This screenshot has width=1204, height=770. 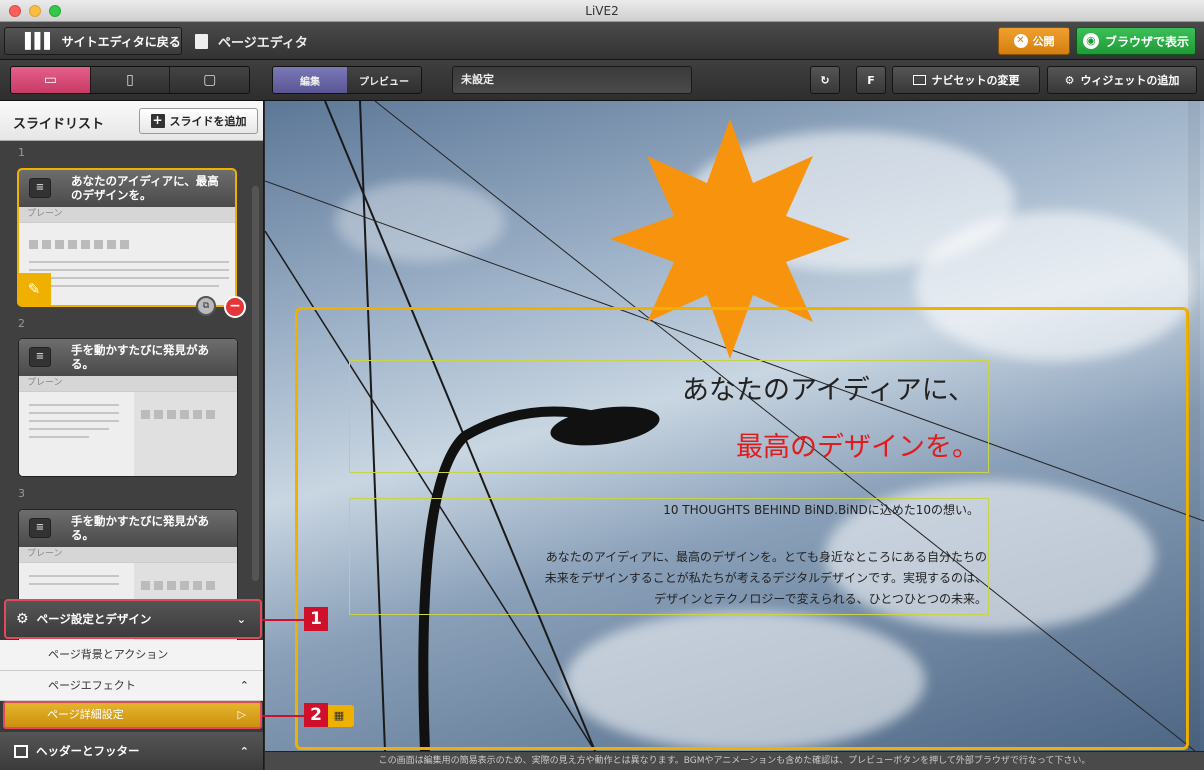 I want to click on canvas-scrollbar, so click(x=1194, y=426).